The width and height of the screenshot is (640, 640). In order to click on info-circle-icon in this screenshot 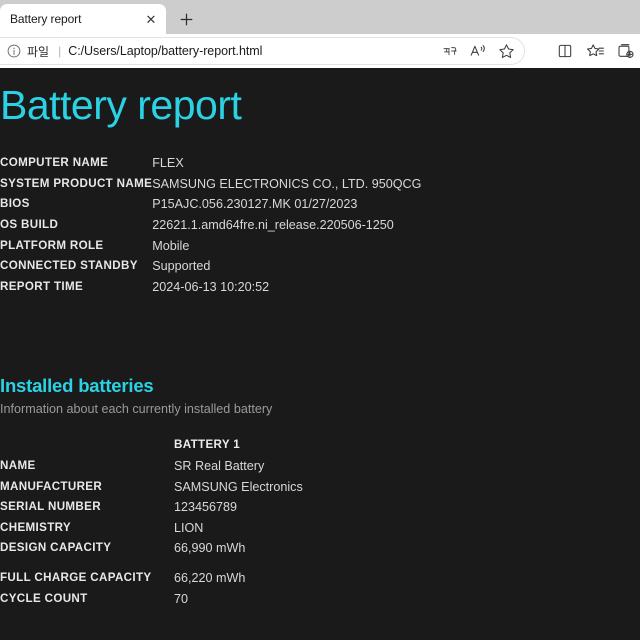, I will do `click(14, 51)`.